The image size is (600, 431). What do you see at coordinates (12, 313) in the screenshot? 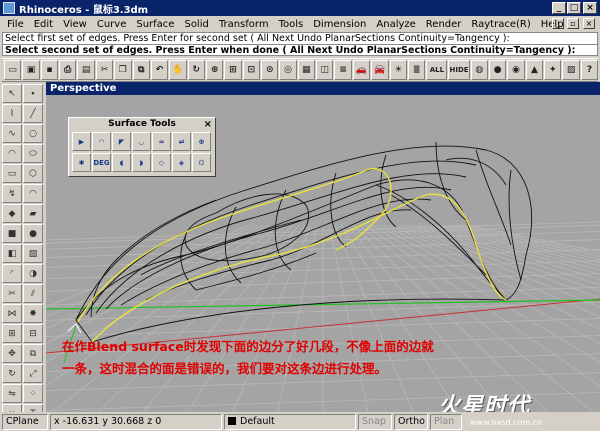
I see `join-icon: ⋈` at bounding box center [12, 313].